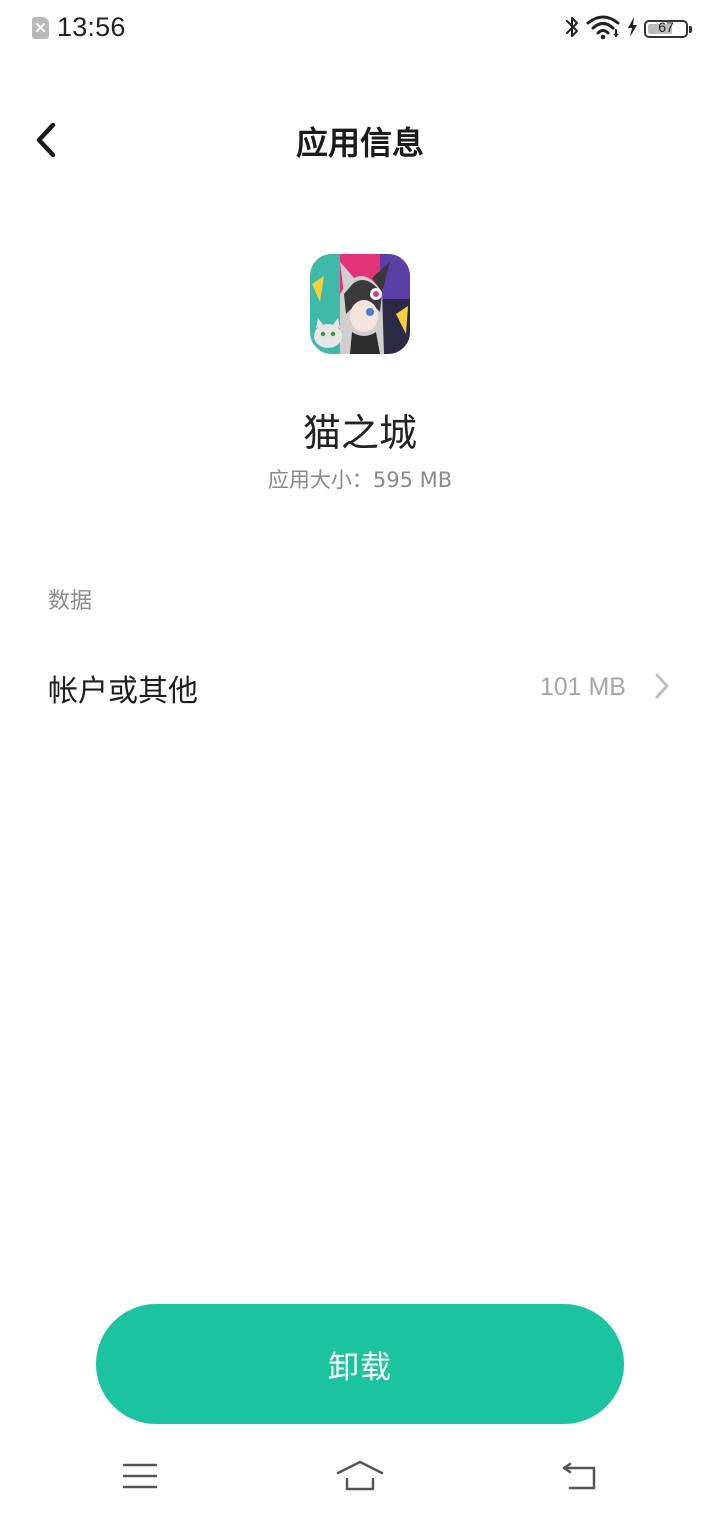  I want to click on uninstall-button: 卸载, so click(360, 1364).